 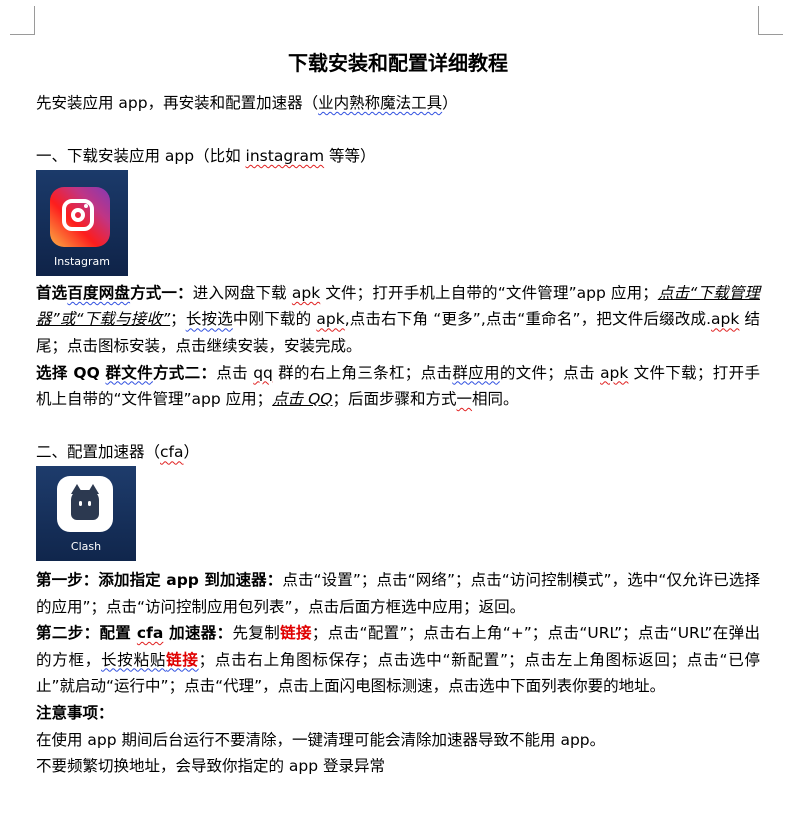 I want to click on text: 文件；打开手机上自带的“文件管理”app 应用；, so click(x=489, y=292).